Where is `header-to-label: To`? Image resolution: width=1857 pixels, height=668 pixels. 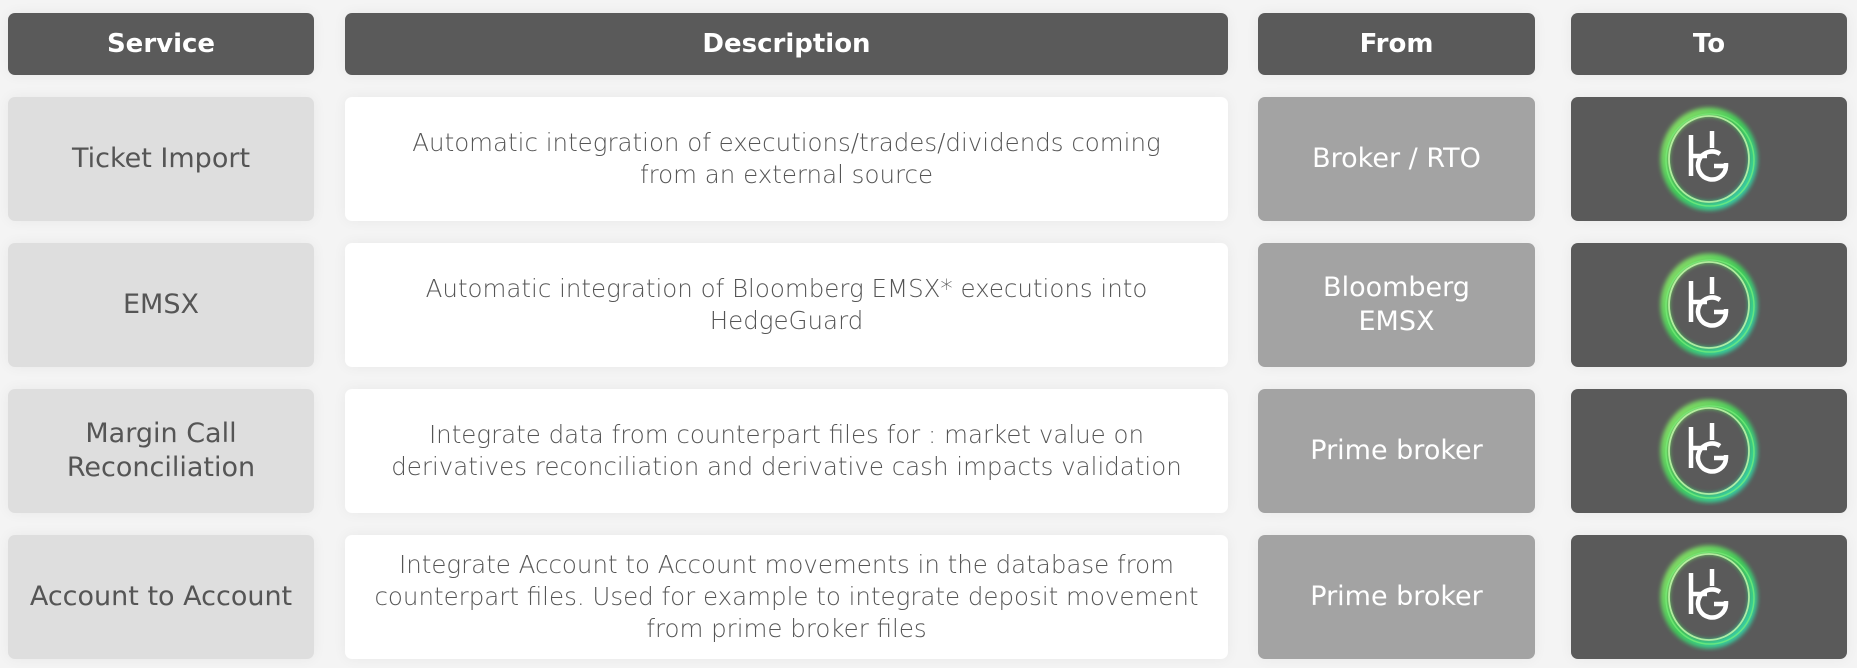
header-to-label: To is located at coordinates (1709, 44).